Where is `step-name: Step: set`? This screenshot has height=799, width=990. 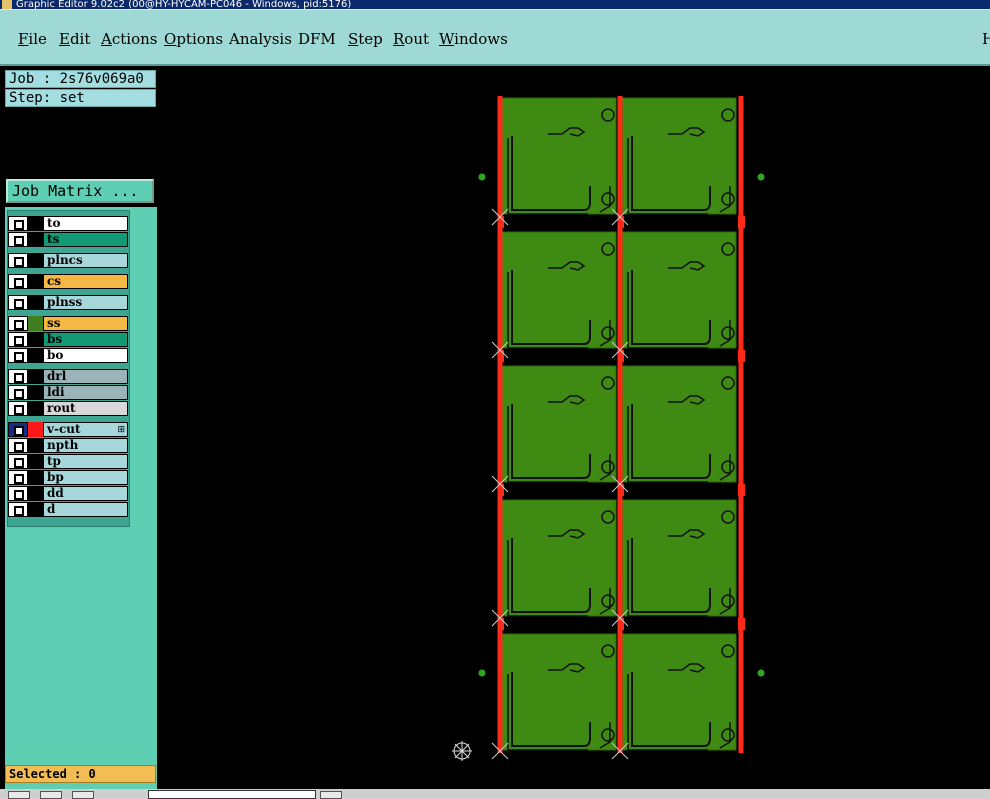
step-name: Step: set is located at coordinates (80, 98).